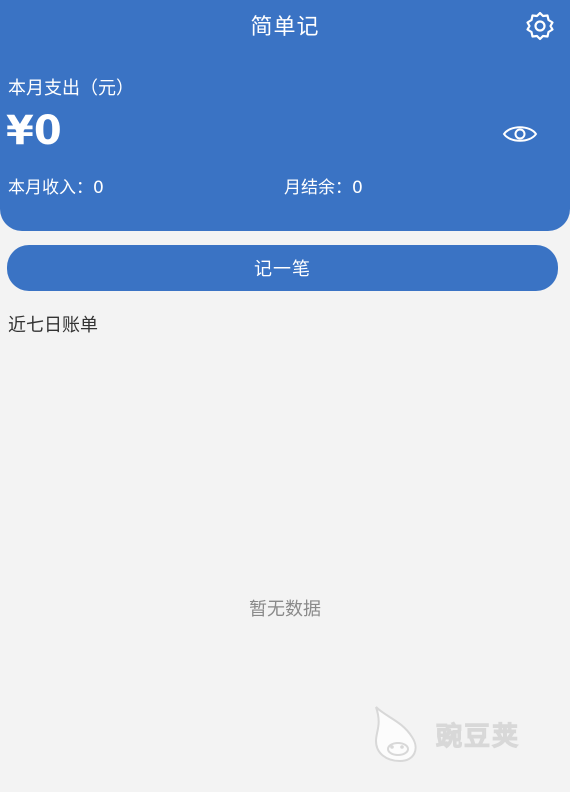 The width and height of the screenshot is (570, 792). What do you see at coordinates (357, 188) in the screenshot?
I see `monthly-balance-value: 0` at bounding box center [357, 188].